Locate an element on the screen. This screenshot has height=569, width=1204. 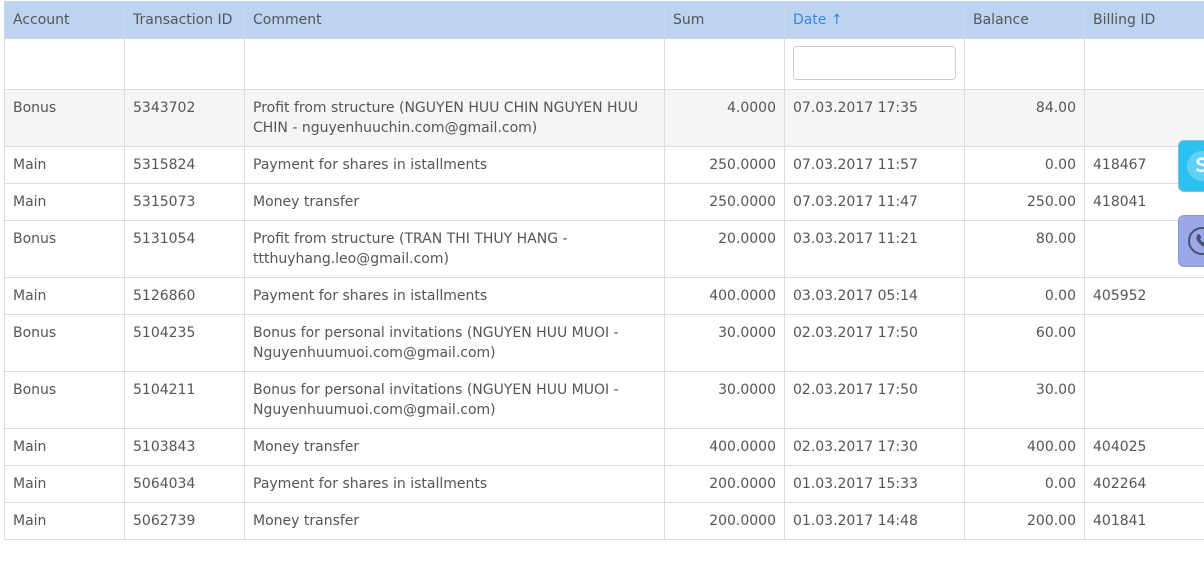
cell-balance: 30.00 is located at coordinates (1024, 400).